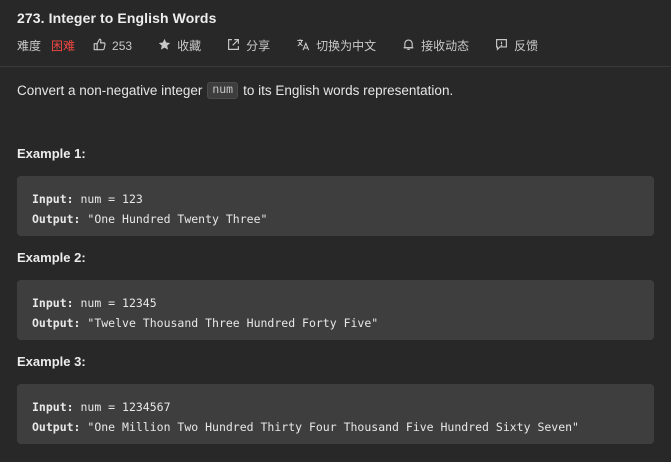 Image resolution: width=671 pixels, height=462 pixels. Describe the element at coordinates (348, 90) in the screenshot. I see `description-text-after: to its English words representation.` at that location.